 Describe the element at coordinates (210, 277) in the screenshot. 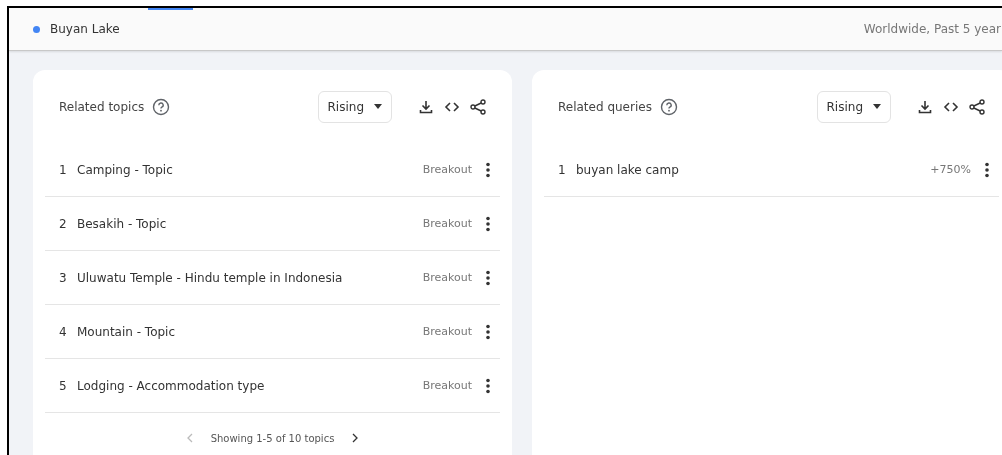

I see `row-label: Uluwatu Temple - Hindu temple in Indonesia` at that location.